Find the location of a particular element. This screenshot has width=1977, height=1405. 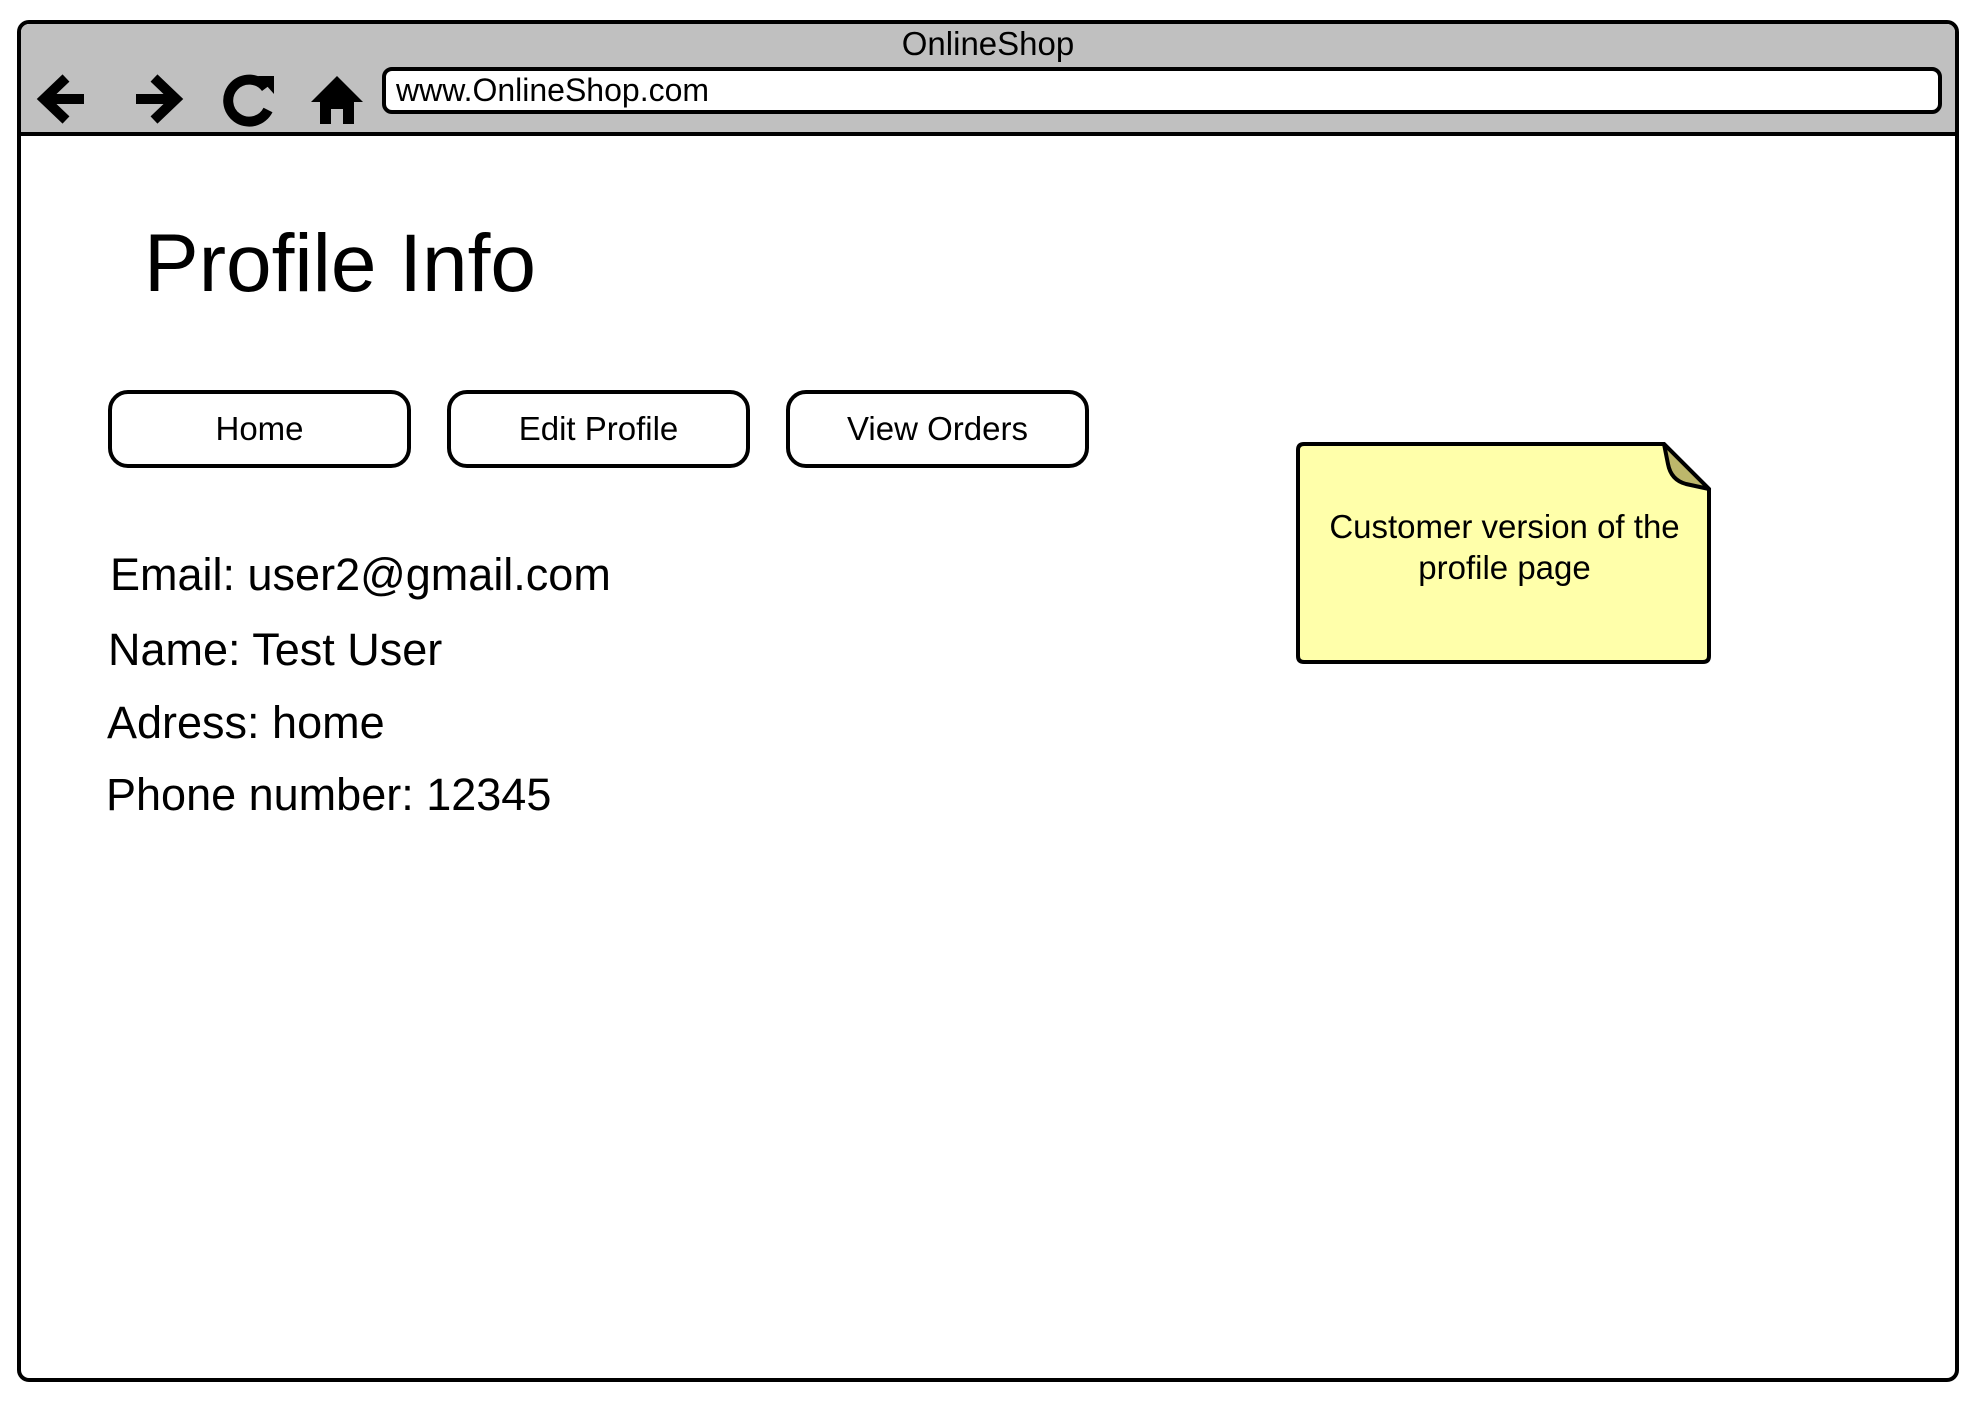

browser-toolbar: OnlineShop www.OnlineShop.com is located at coordinates (988, 80).